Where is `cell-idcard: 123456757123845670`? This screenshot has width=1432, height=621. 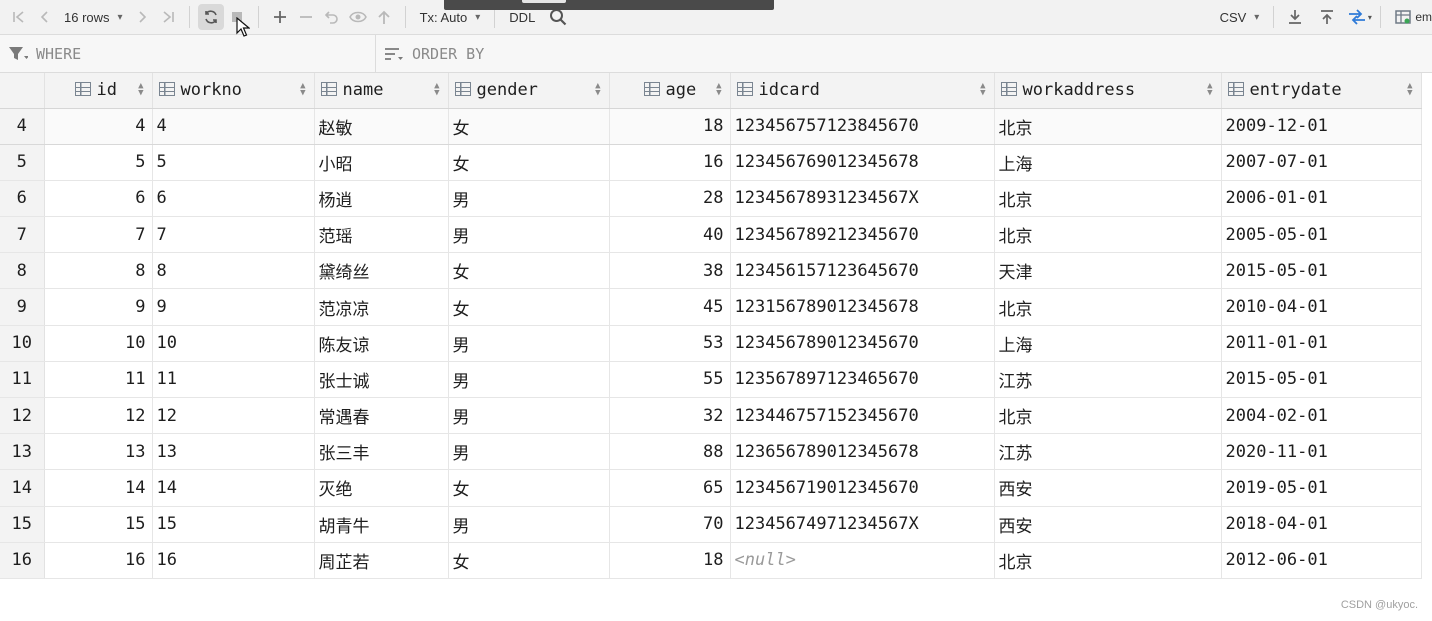 cell-idcard: 123456757123845670 is located at coordinates (862, 126).